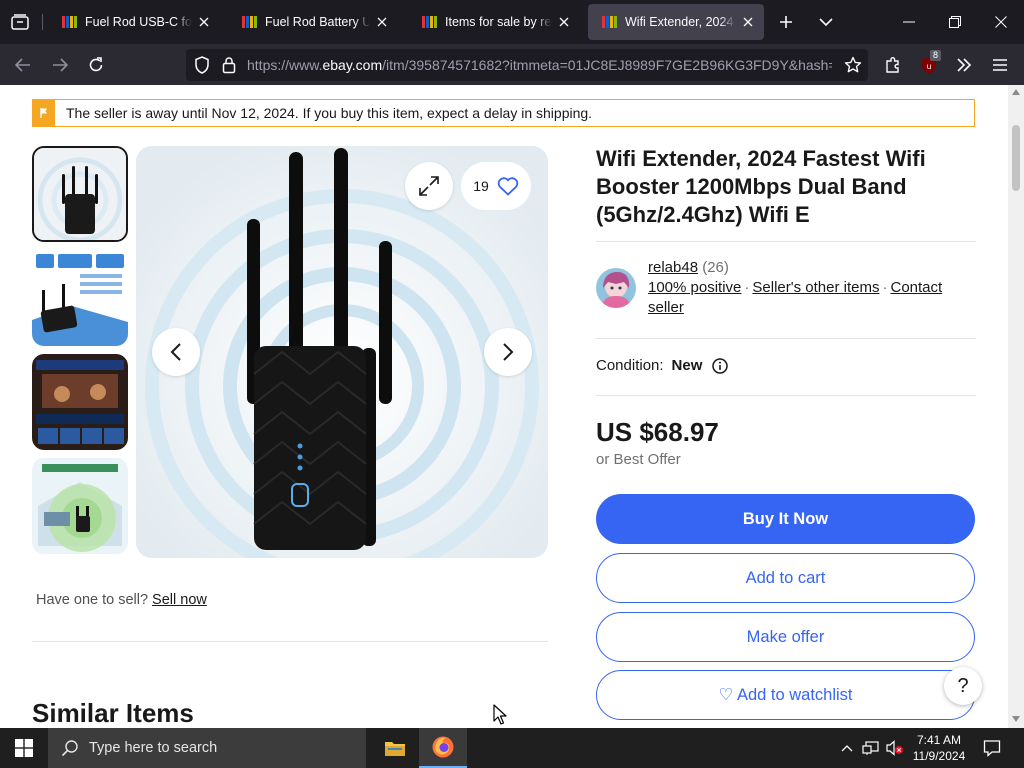  What do you see at coordinates (229, 67) in the screenshot?
I see `lock-icon` at bounding box center [229, 67].